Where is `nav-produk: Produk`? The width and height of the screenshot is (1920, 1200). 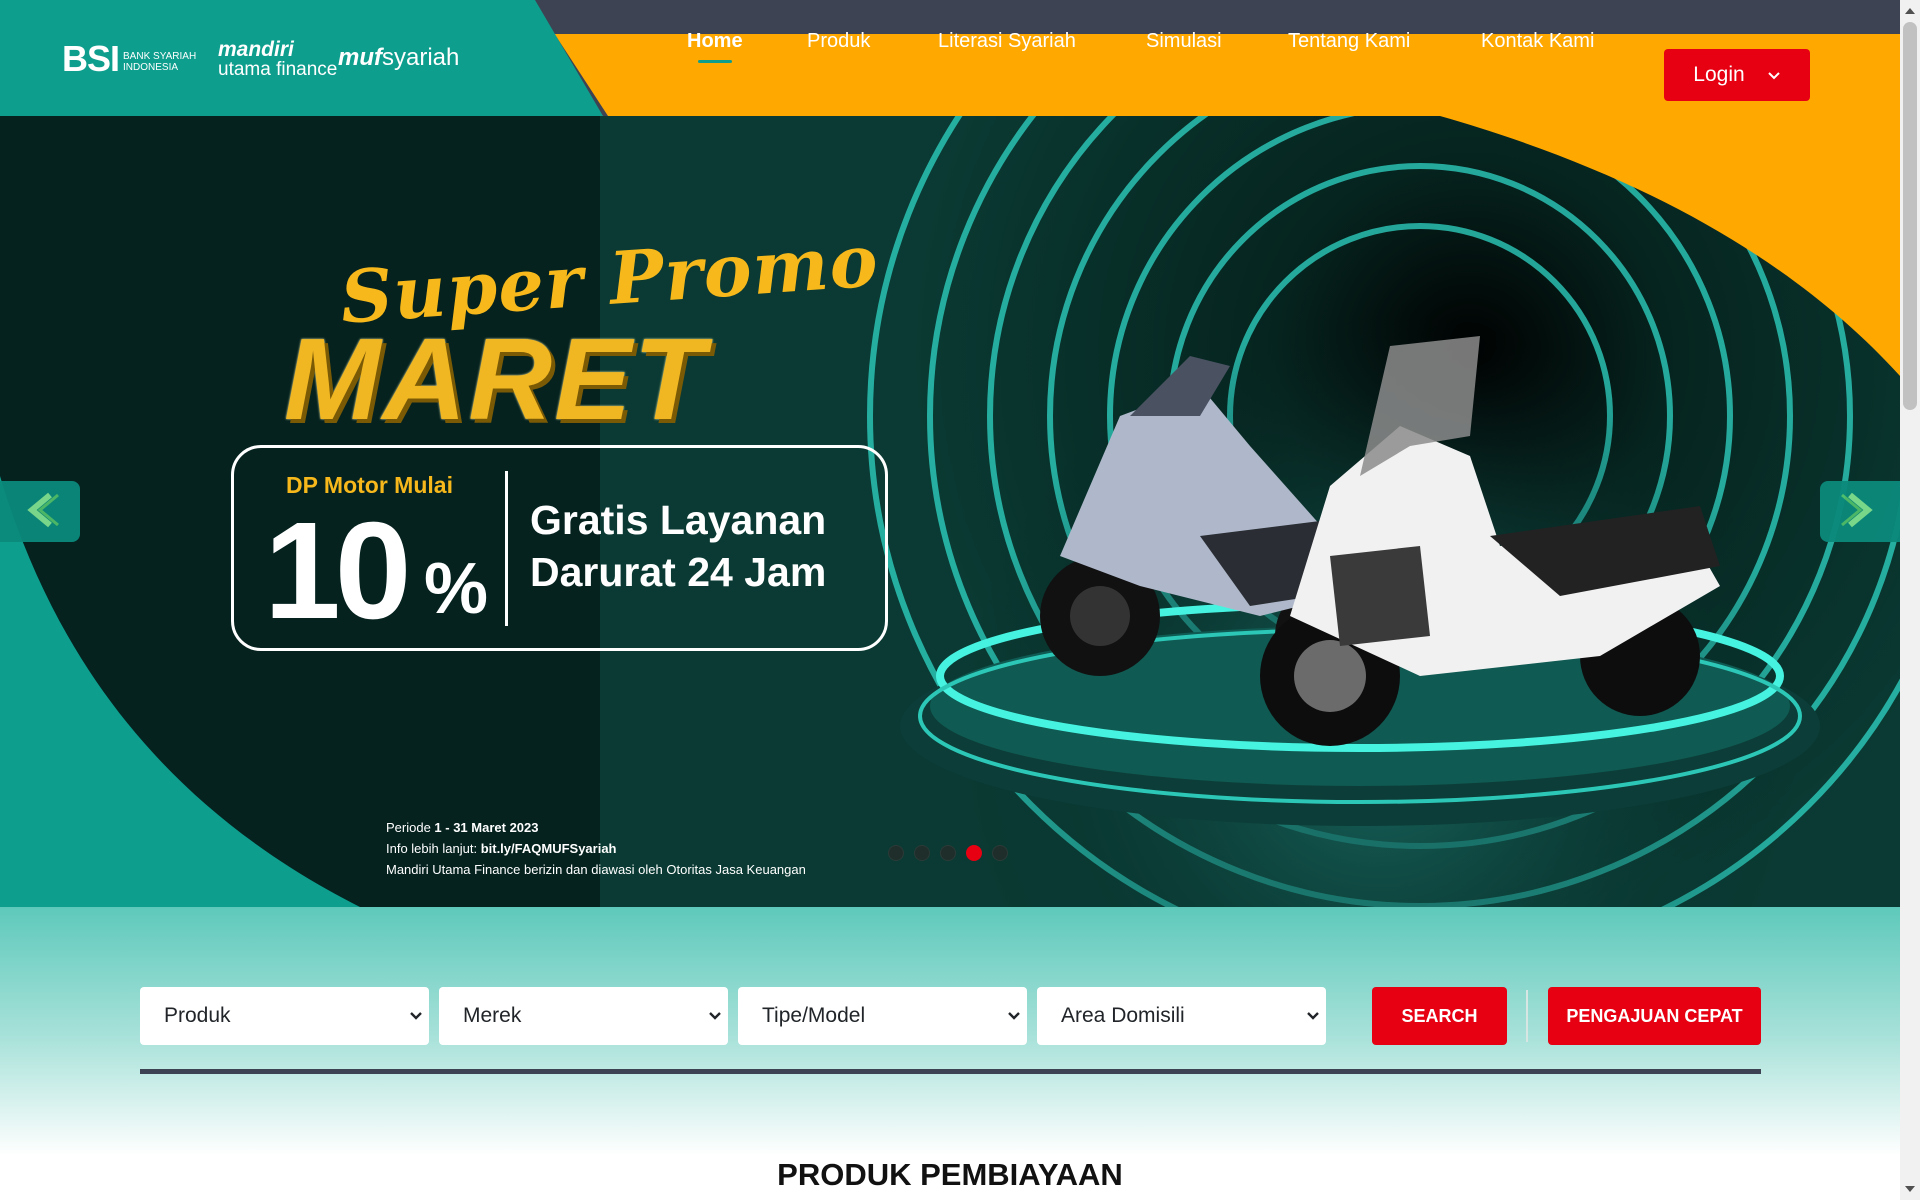
nav-produk: Produk is located at coordinates (838, 41).